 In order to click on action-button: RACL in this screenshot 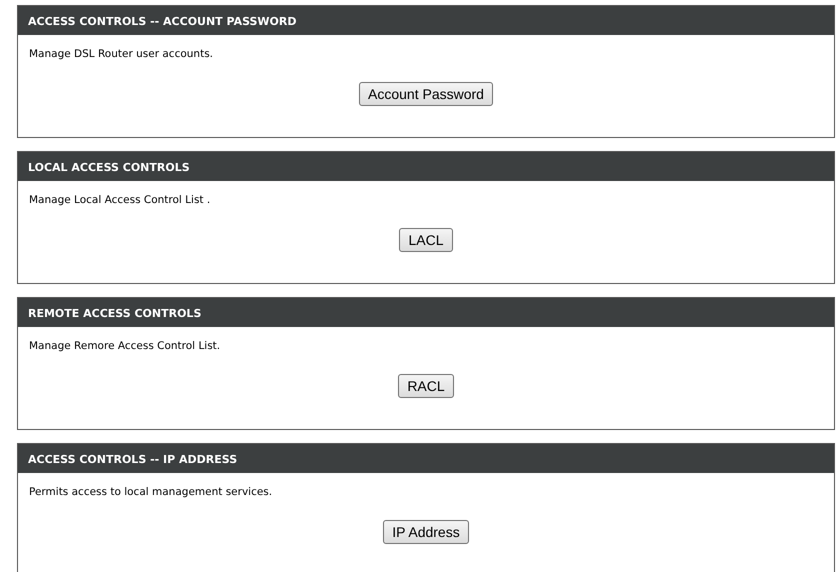, I will do `click(426, 386)`.